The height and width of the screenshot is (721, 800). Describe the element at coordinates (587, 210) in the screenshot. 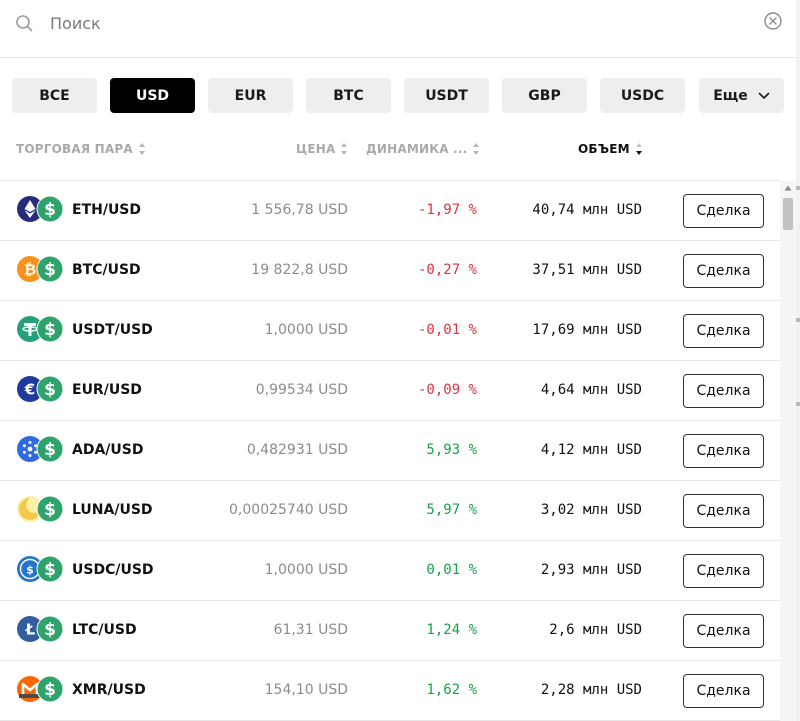

I see `volume: 40,74 млн USD` at that location.